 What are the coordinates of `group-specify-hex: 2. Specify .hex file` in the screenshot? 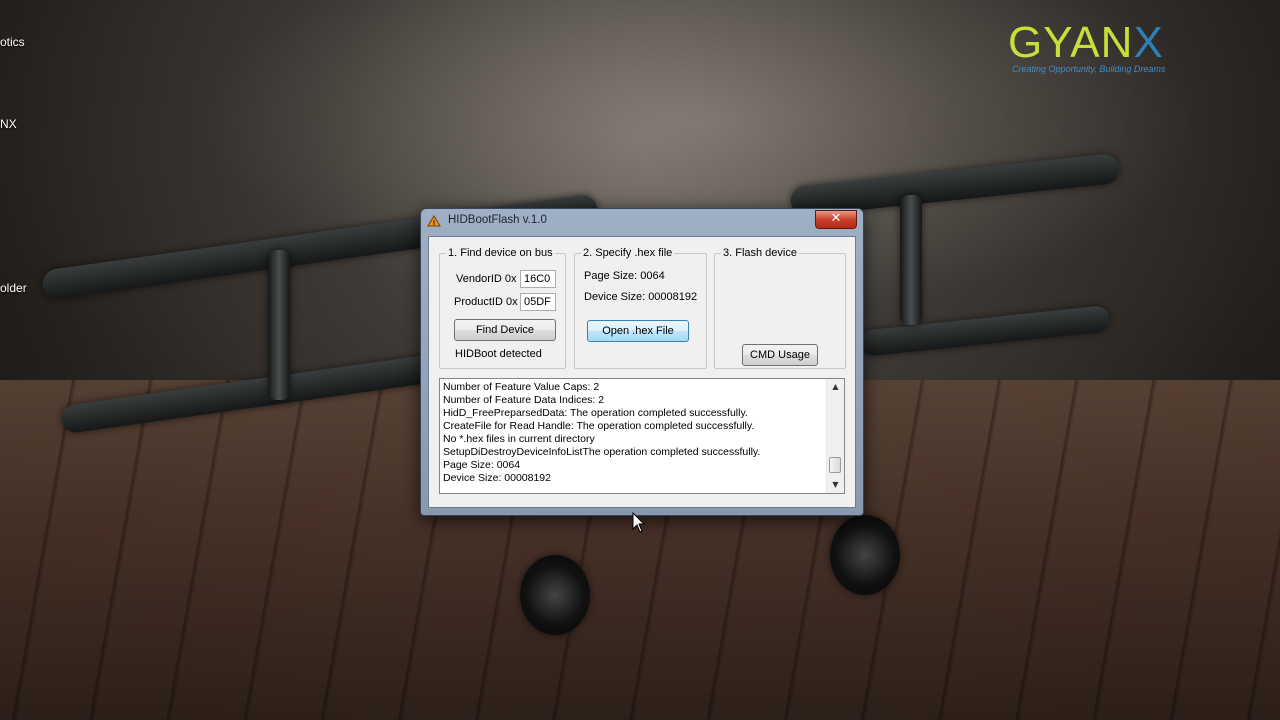 It's located at (640, 308).